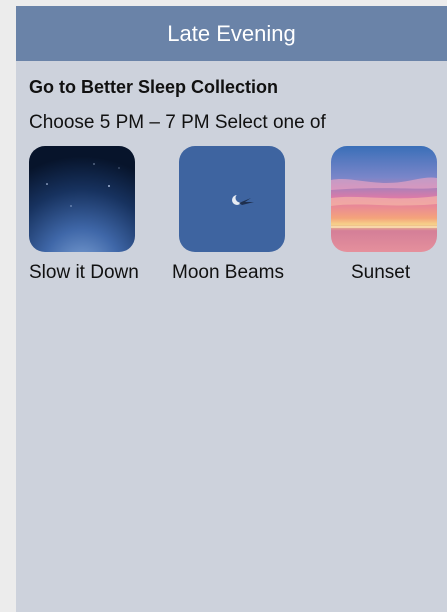 Image resolution: width=447 pixels, height=612 pixels. Describe the element at coordinates (384, 199) in the screenshot. I see `sunset-thumbnail` at that location.